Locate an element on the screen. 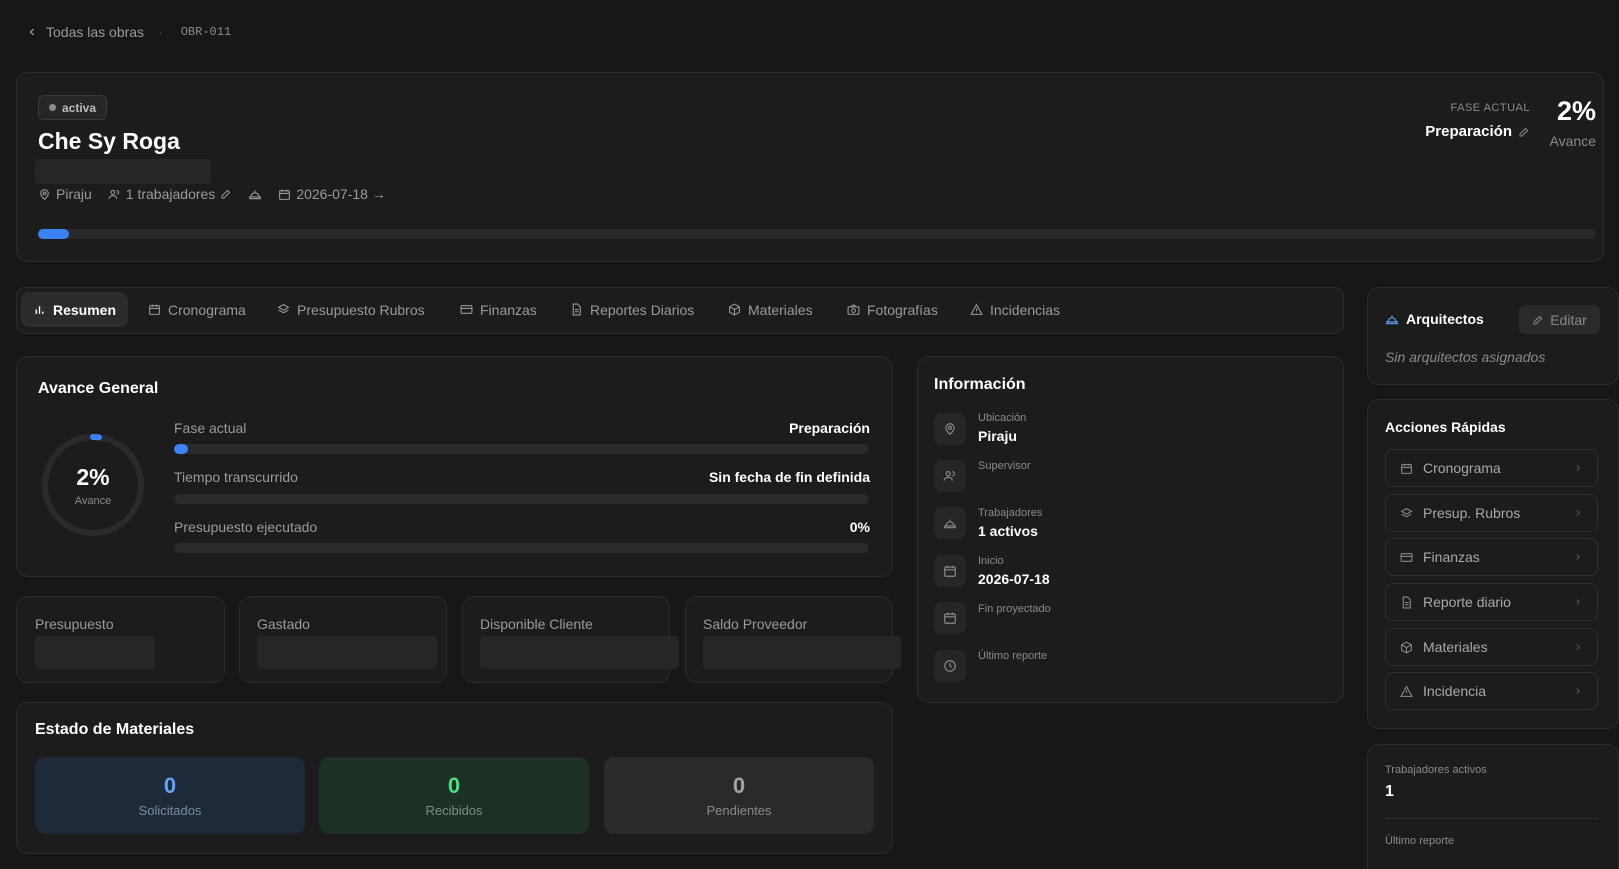  finance-card-label: Presupuesto is located at coordinates (74, 624).